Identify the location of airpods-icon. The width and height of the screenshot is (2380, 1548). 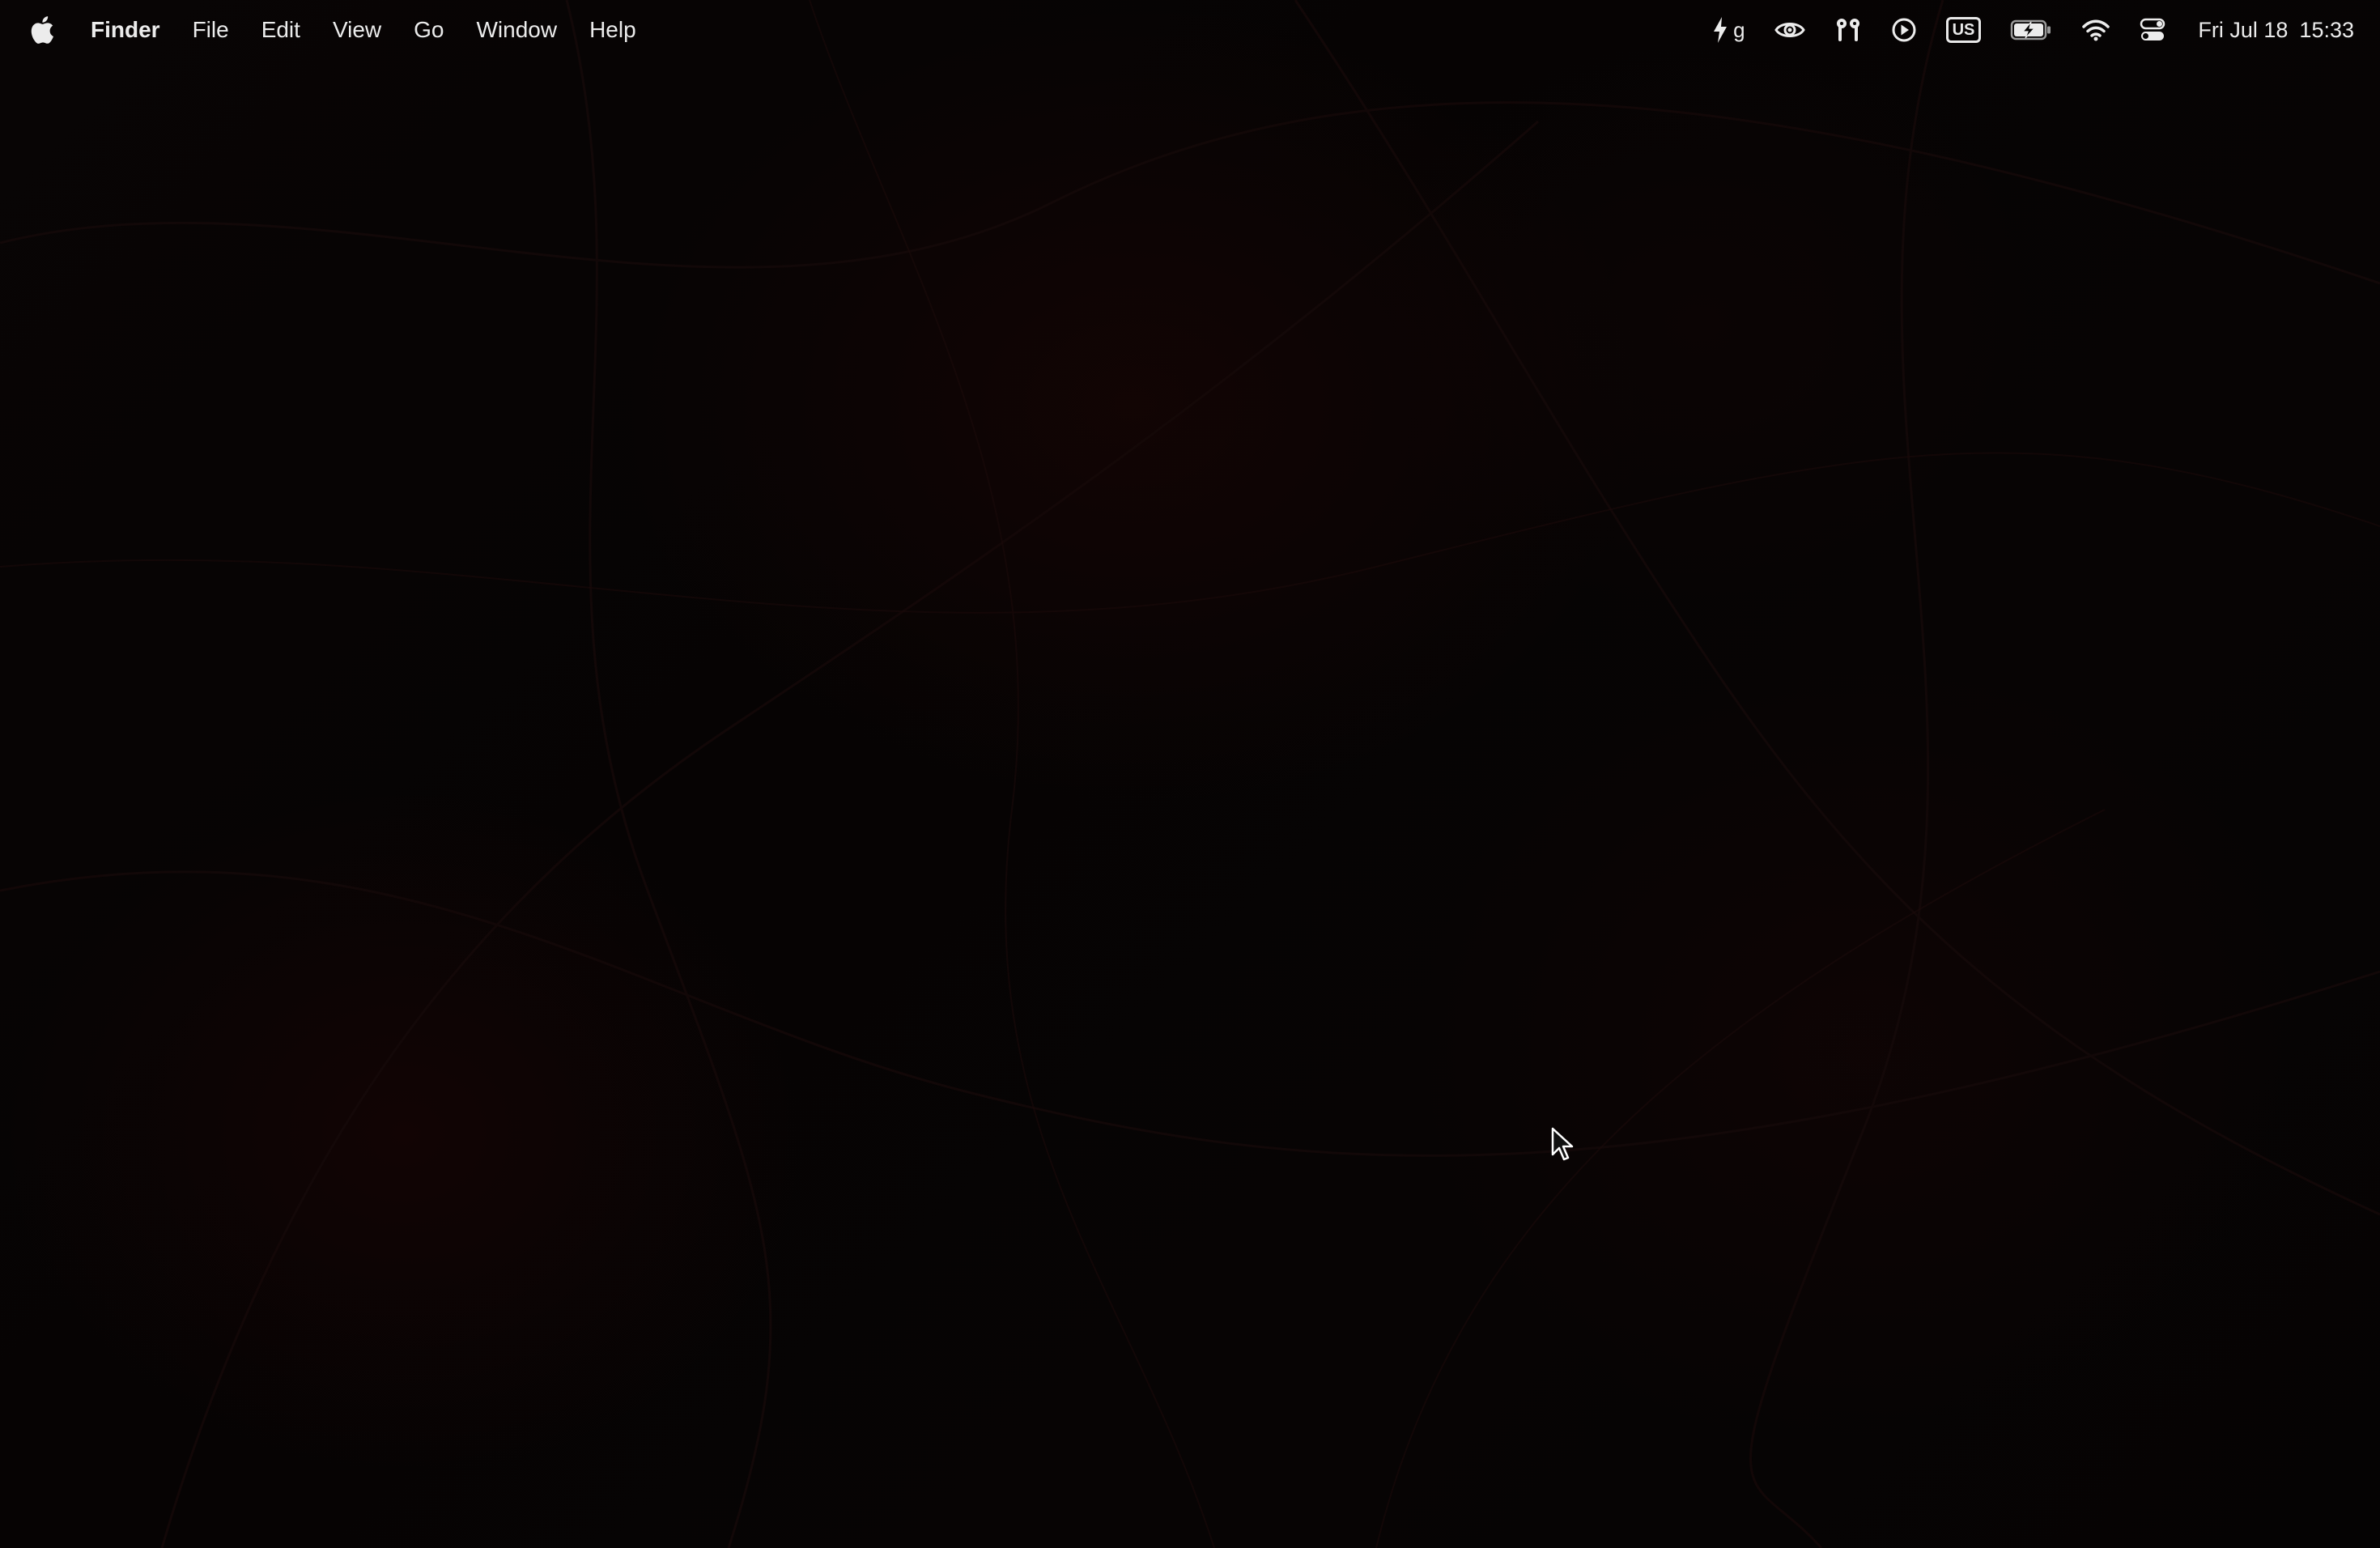
(1848, 30).